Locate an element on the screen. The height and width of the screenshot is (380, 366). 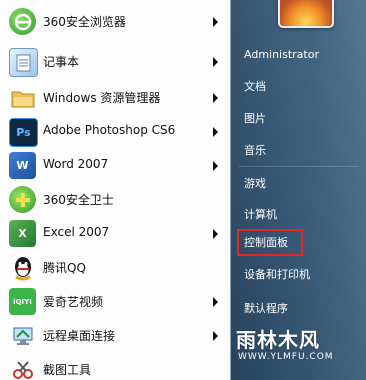
watermark-title: 雨林木风 is located at coordinates (278, 340).